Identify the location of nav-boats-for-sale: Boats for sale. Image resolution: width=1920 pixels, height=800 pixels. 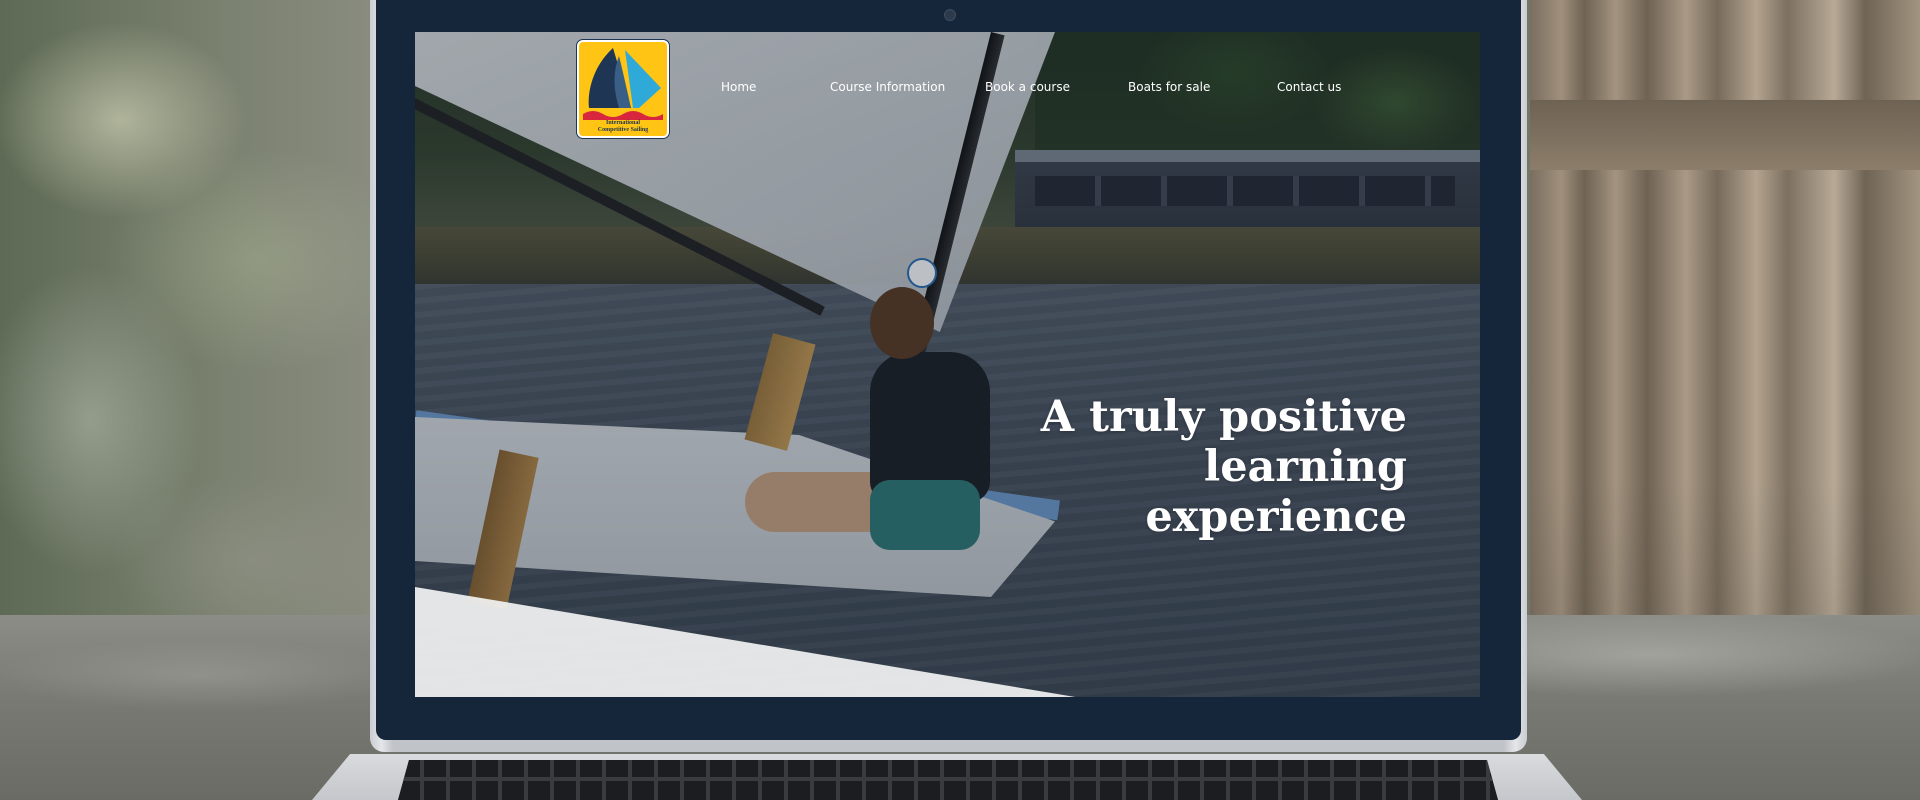
(1169, 87).